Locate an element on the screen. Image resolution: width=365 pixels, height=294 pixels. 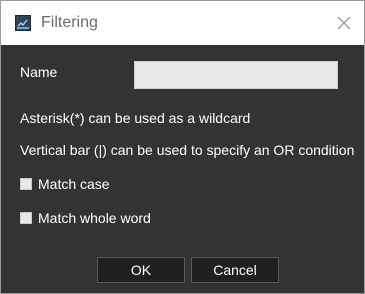
match-case-option: Match case is located at coordinates (65, 184).